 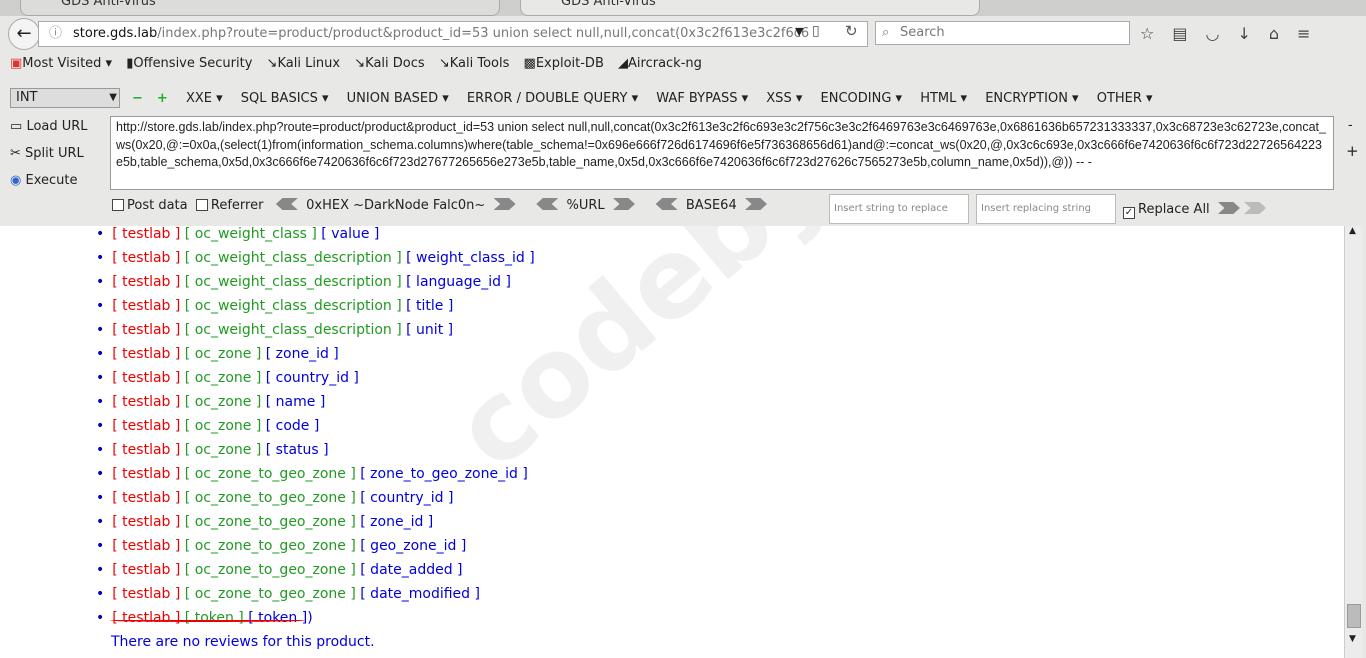 What do you see at coordinates (1228, 208) in the screenshot?
I see `replace-arrow-icon` at bounding box center [1228, 208].